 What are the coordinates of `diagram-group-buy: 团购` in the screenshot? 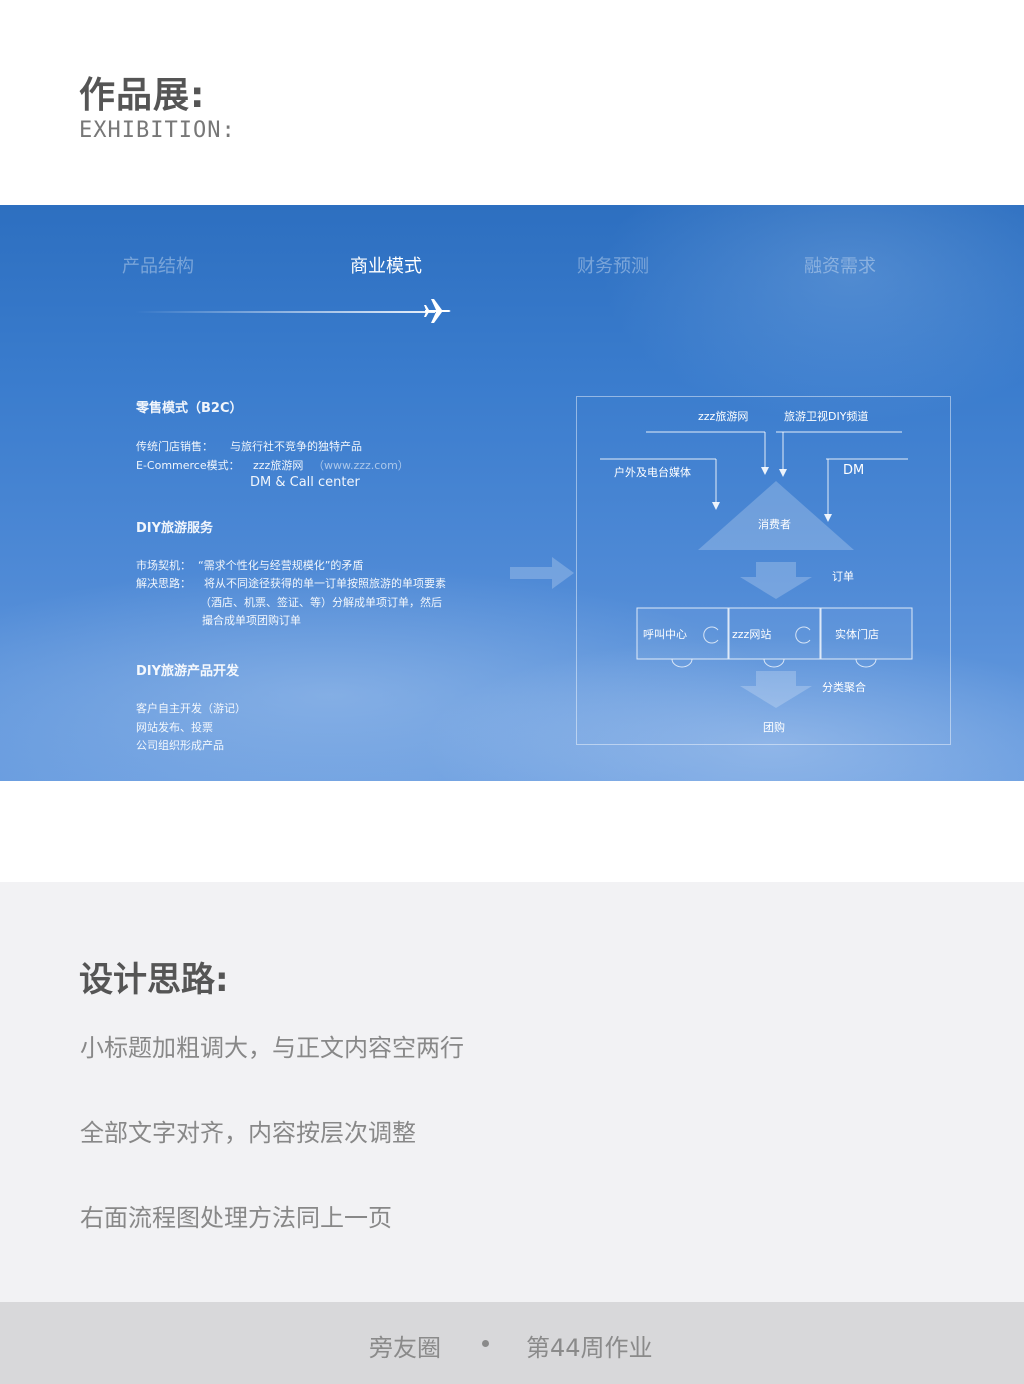 It's located at (774, 727).